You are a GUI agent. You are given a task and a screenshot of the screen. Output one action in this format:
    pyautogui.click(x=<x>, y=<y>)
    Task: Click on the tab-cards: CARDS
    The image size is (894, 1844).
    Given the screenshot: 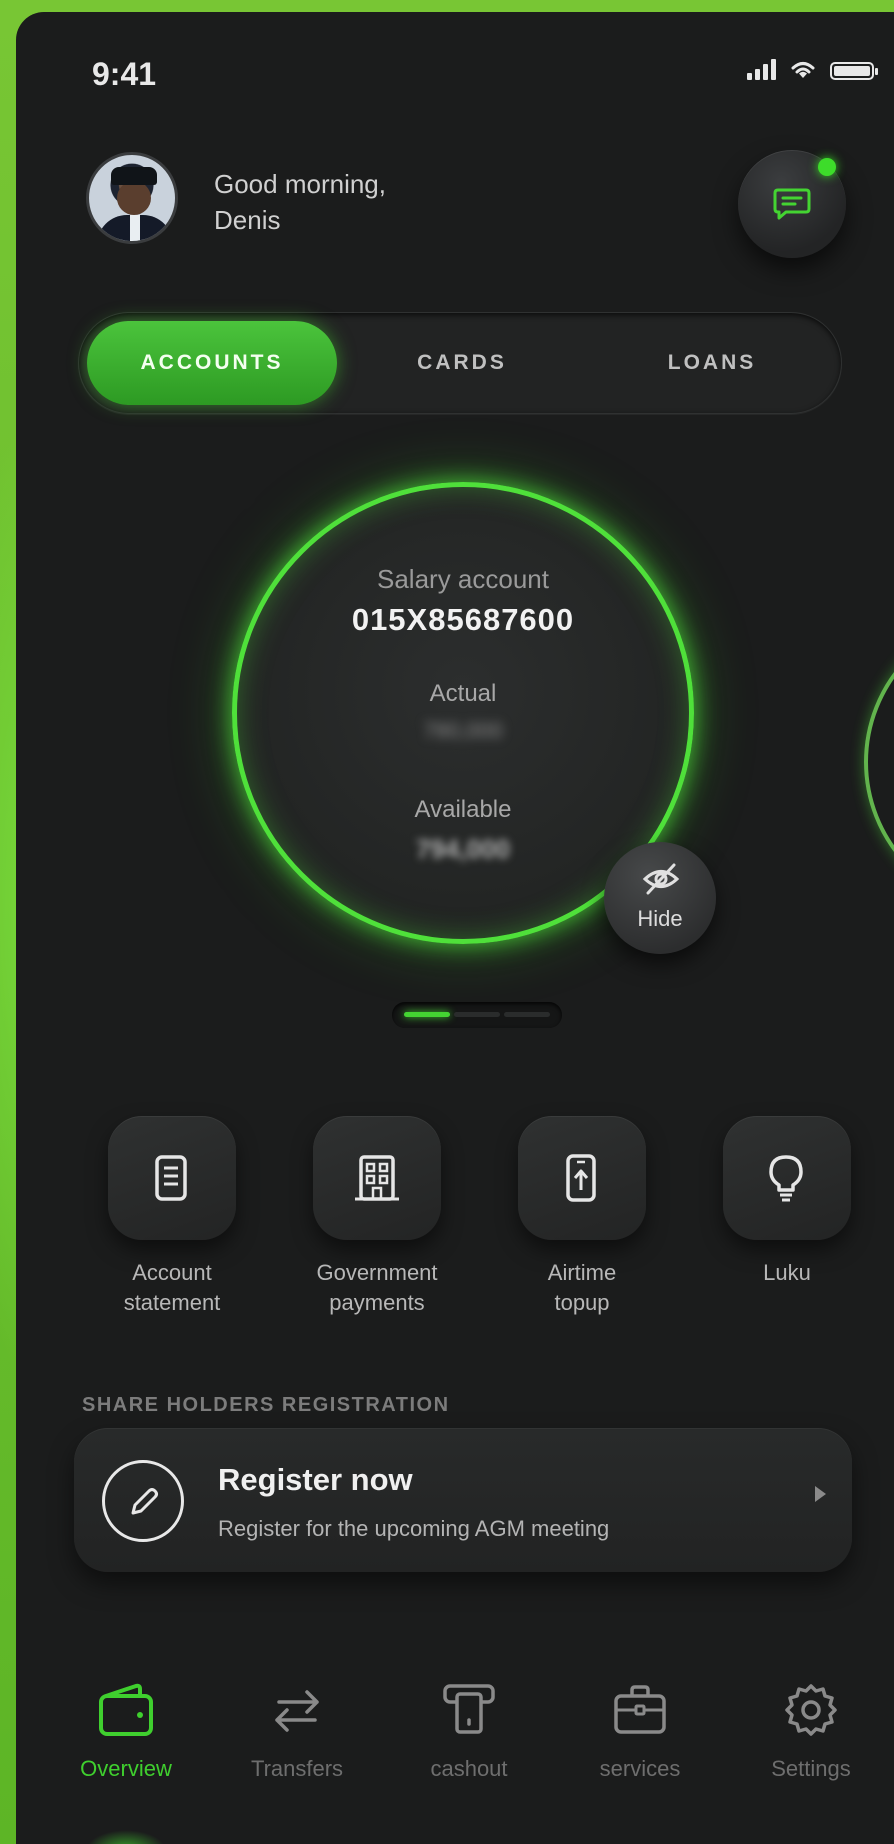 What is the action you would take?
    pyautogui.click(x=462, y=363)
    